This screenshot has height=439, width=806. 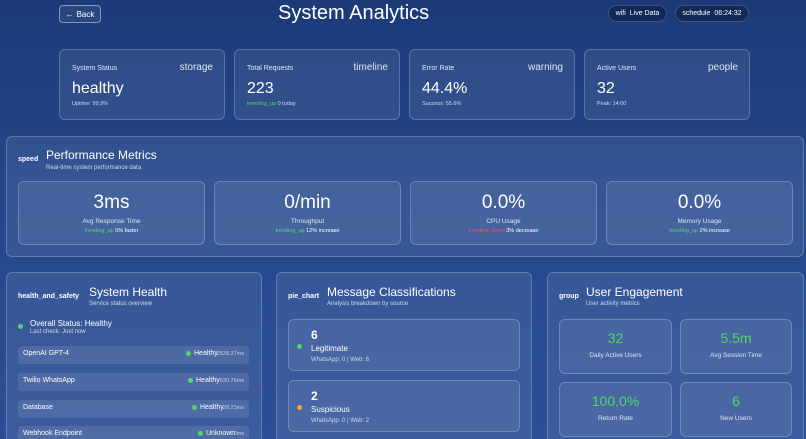 What do you see at coordinates (404, 406) in the screenshot?
I see `classification-card-suspicious: 2 Suspicious WhatsApp: 0 | Web: 2` at bounding box center [404, 406].